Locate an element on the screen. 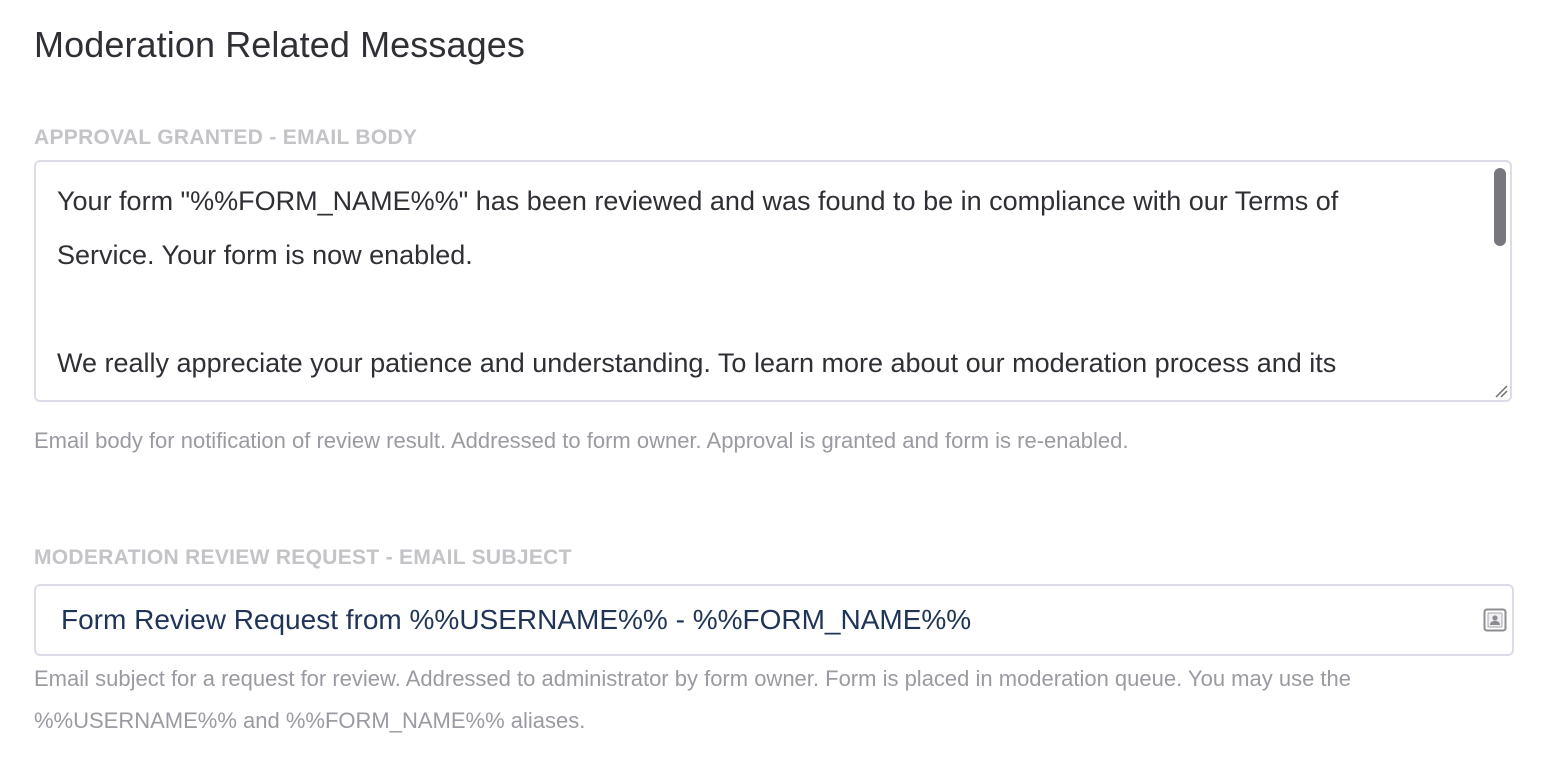  approval-body-line is located at coordinates (768, 309).